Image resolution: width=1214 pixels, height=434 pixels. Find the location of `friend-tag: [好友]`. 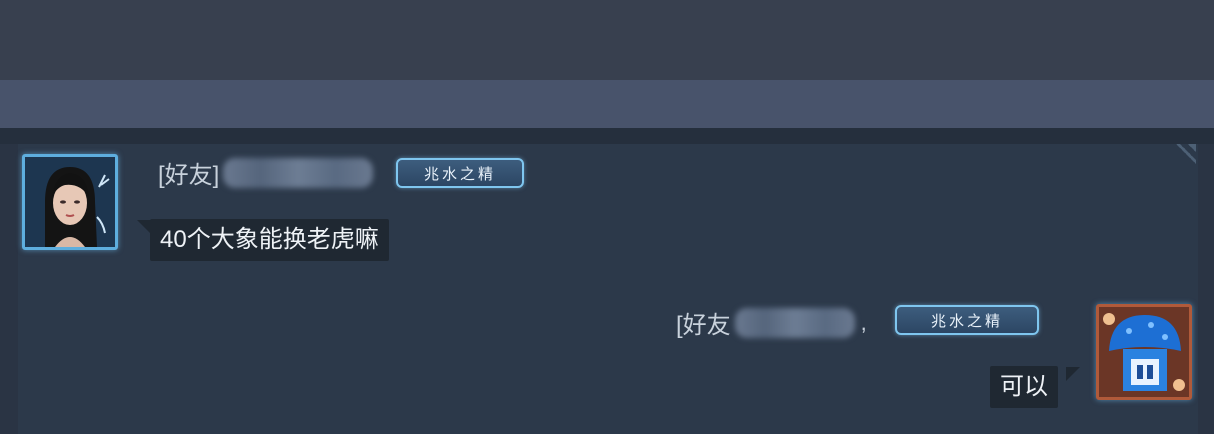

friend-tag: [好友] is located at coordinates (189, 175).